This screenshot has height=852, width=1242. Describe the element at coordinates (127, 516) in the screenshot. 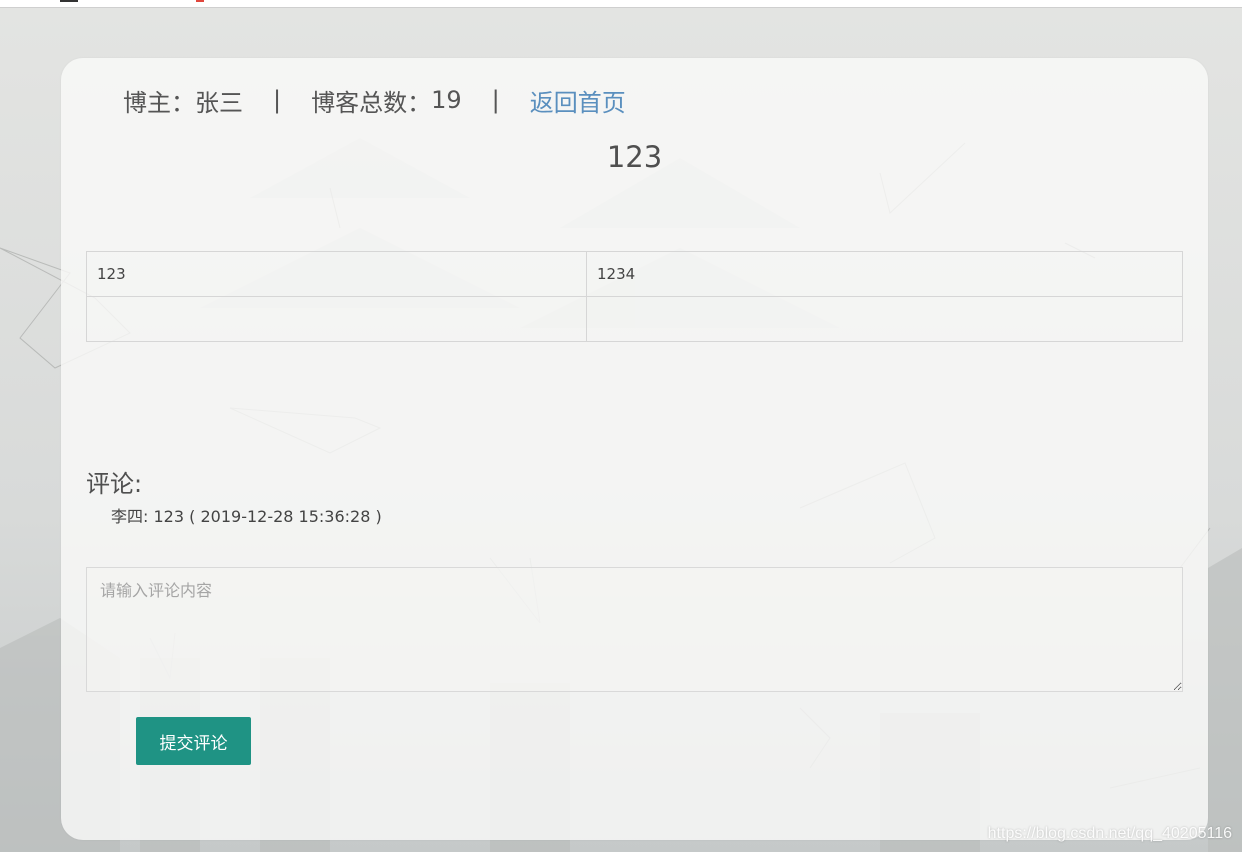

I see `comment-author: 李四` at that location.